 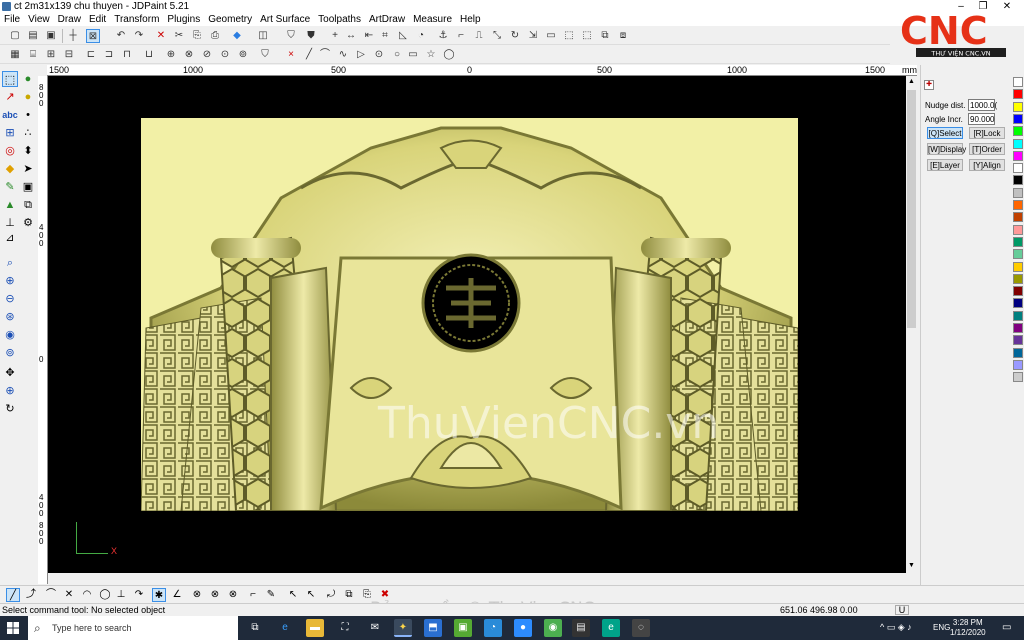 I want to click on cube-icon: ▣, so click(x=28, y=187).